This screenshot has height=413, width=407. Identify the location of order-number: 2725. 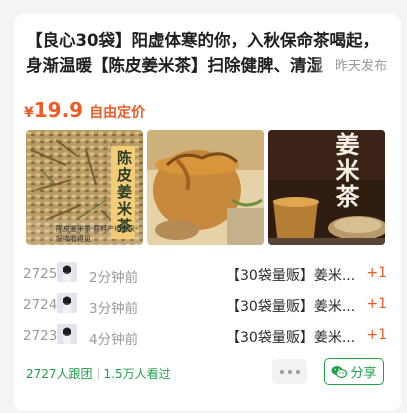
(40, 274).